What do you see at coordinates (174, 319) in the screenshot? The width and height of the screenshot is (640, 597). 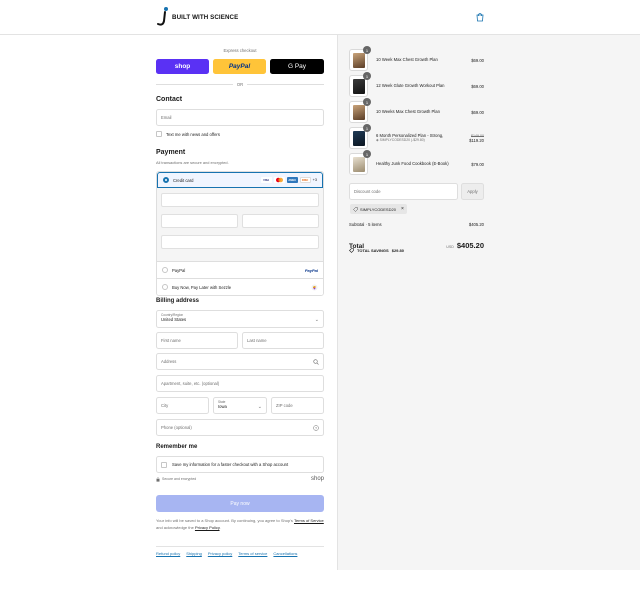 I see `country-value: United States` at bounding box center [174, 319].